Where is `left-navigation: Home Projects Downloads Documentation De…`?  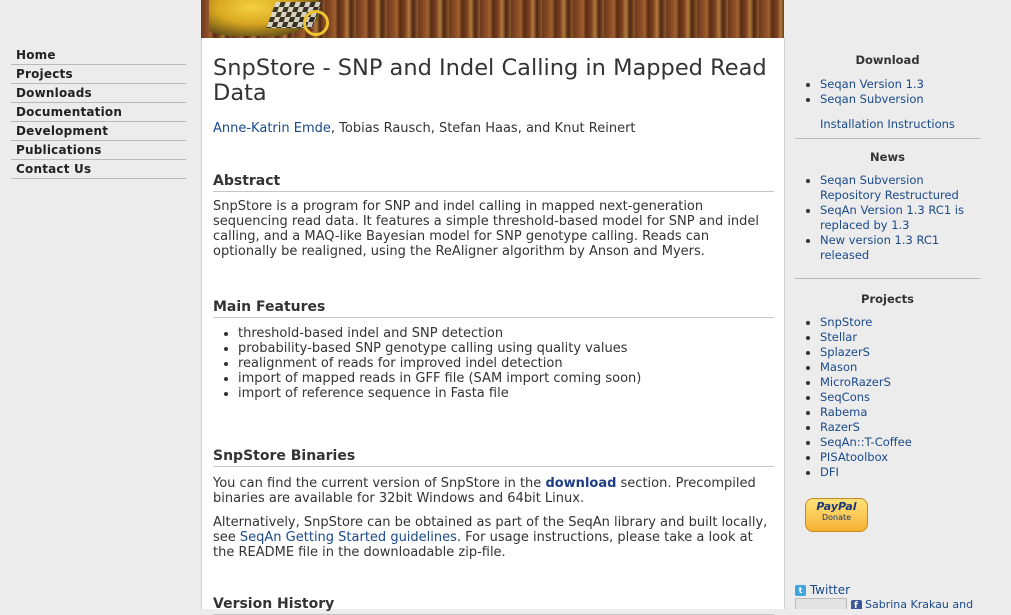 left-navigation: Home Projects Downloads Documentation De… is located at coordinates (98, 112).